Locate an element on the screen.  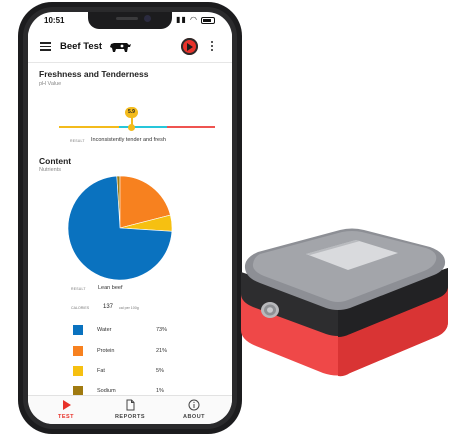
notch is located at coordinates (130, 20).